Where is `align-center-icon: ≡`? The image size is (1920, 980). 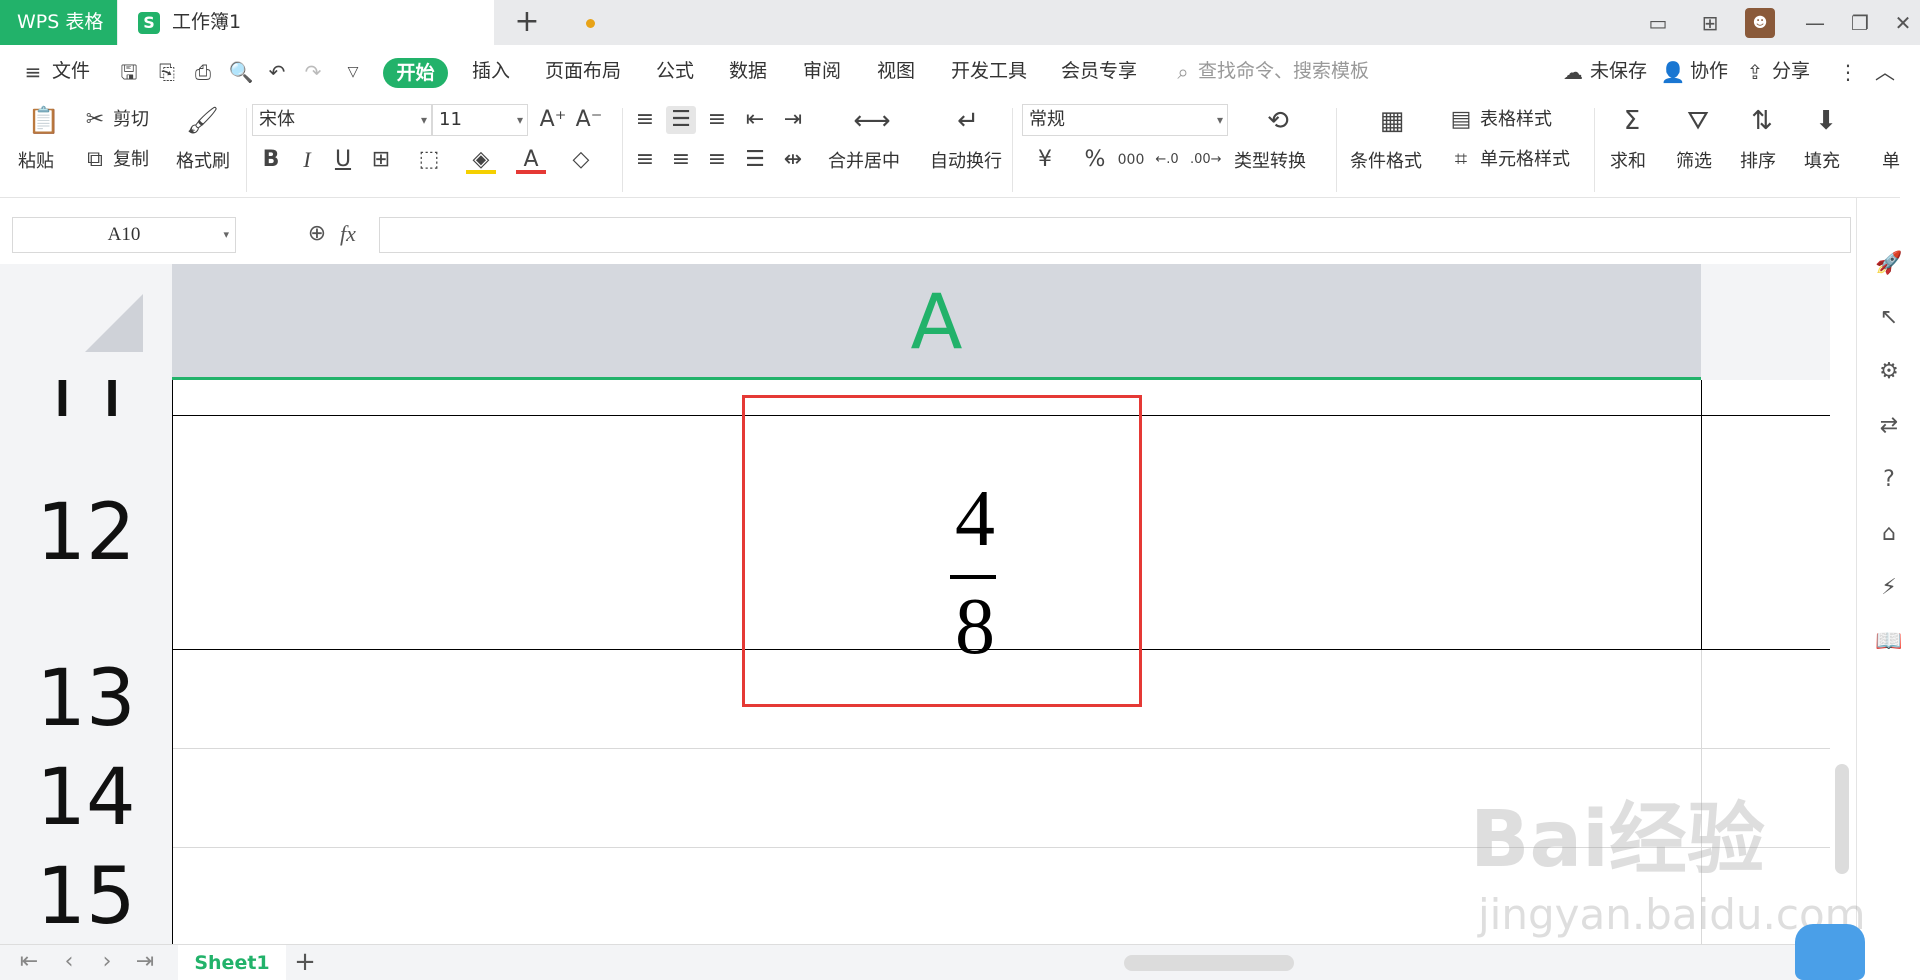
align-center-icon: ≡ is located at coordinates (681, 160).